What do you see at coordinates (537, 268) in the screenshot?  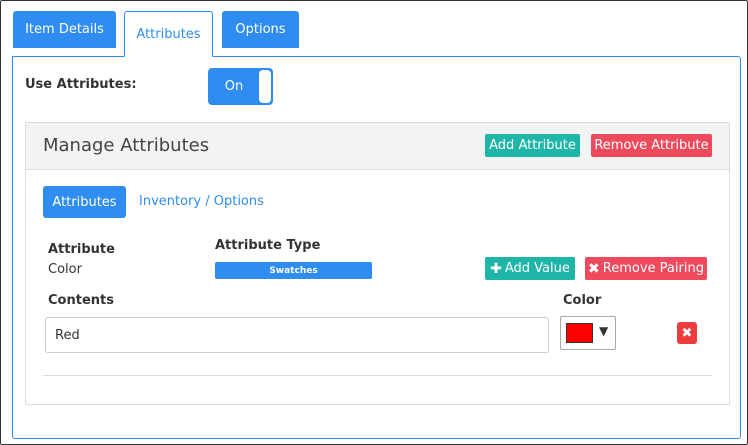 I see `add-value-label: Add Value` at bounding box center [537, 268].